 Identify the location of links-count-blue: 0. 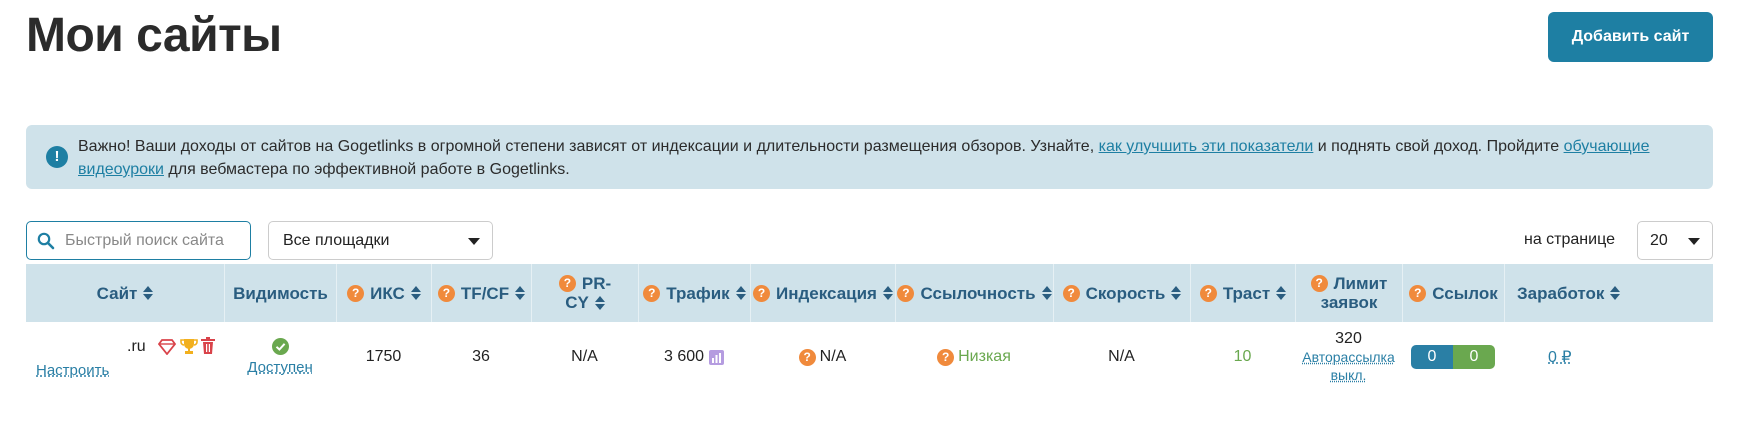
(1432, 357).